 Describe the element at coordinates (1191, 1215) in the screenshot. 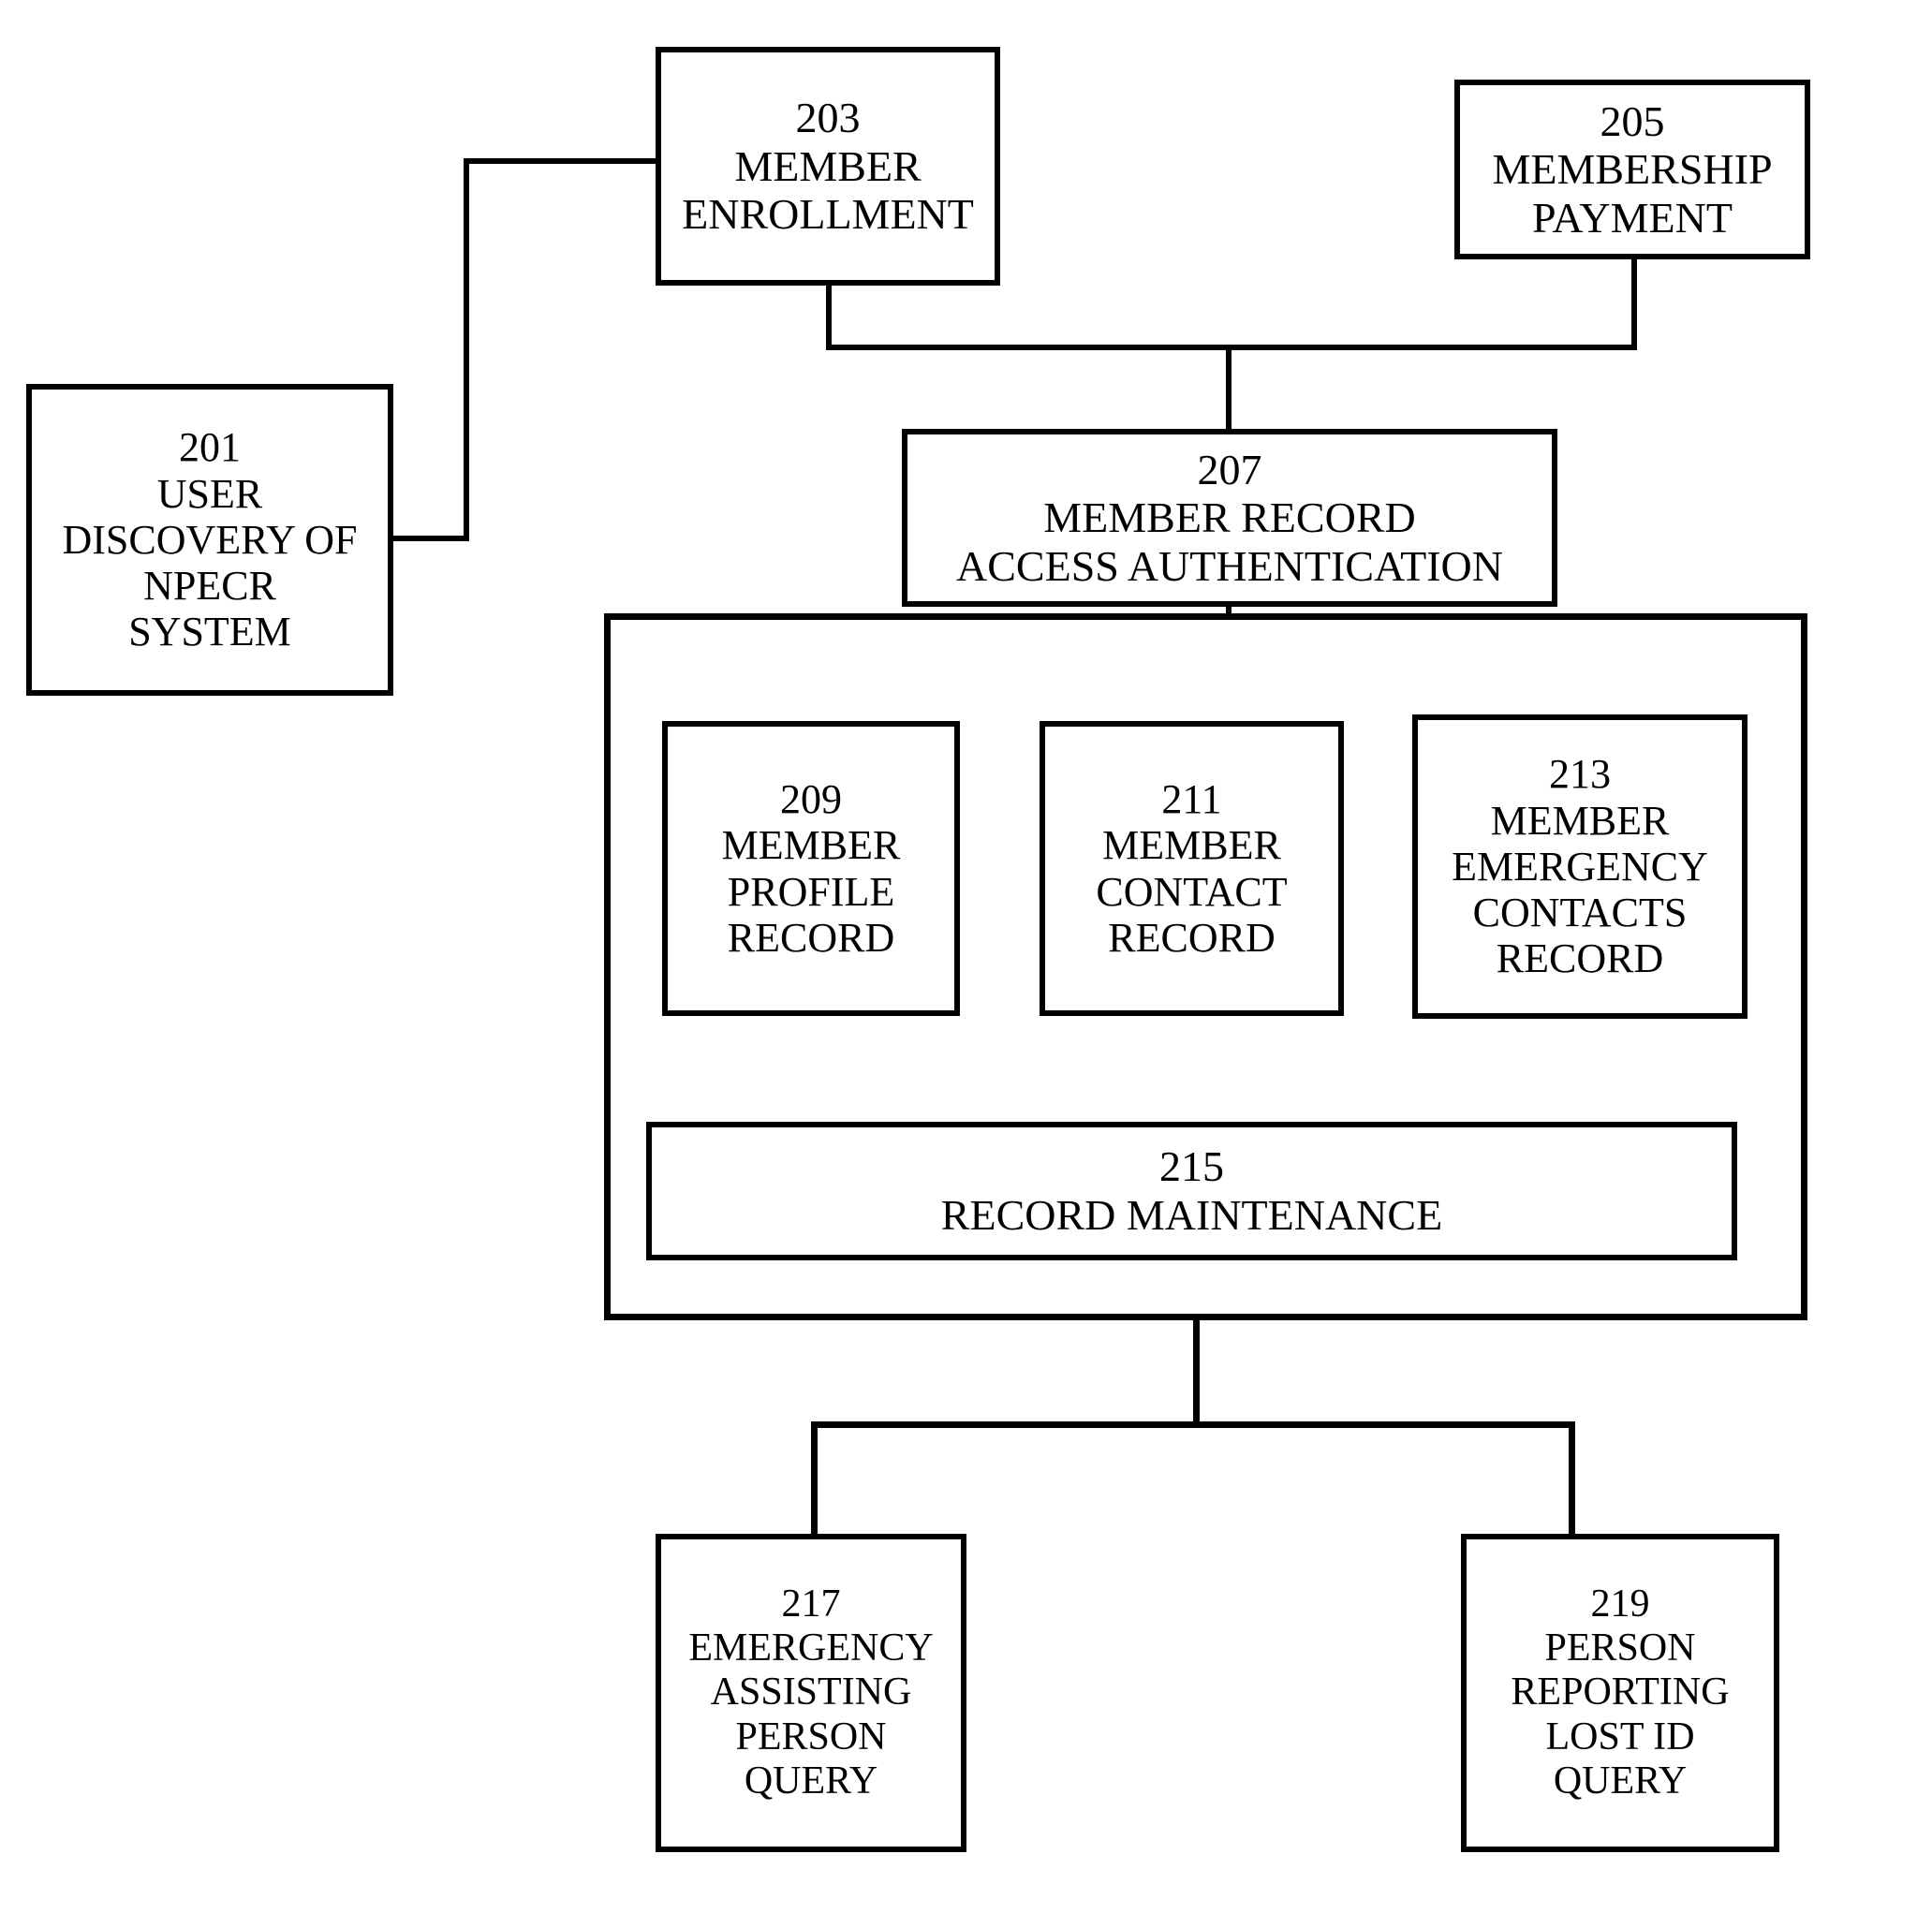

I see `node-215-line-1: RECORD MAINTENANCE` at that location.